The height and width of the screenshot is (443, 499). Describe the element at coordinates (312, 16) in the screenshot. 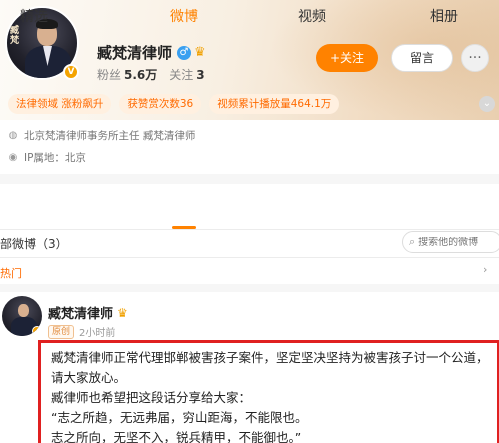

I see `tab-video: 视频` at that location.